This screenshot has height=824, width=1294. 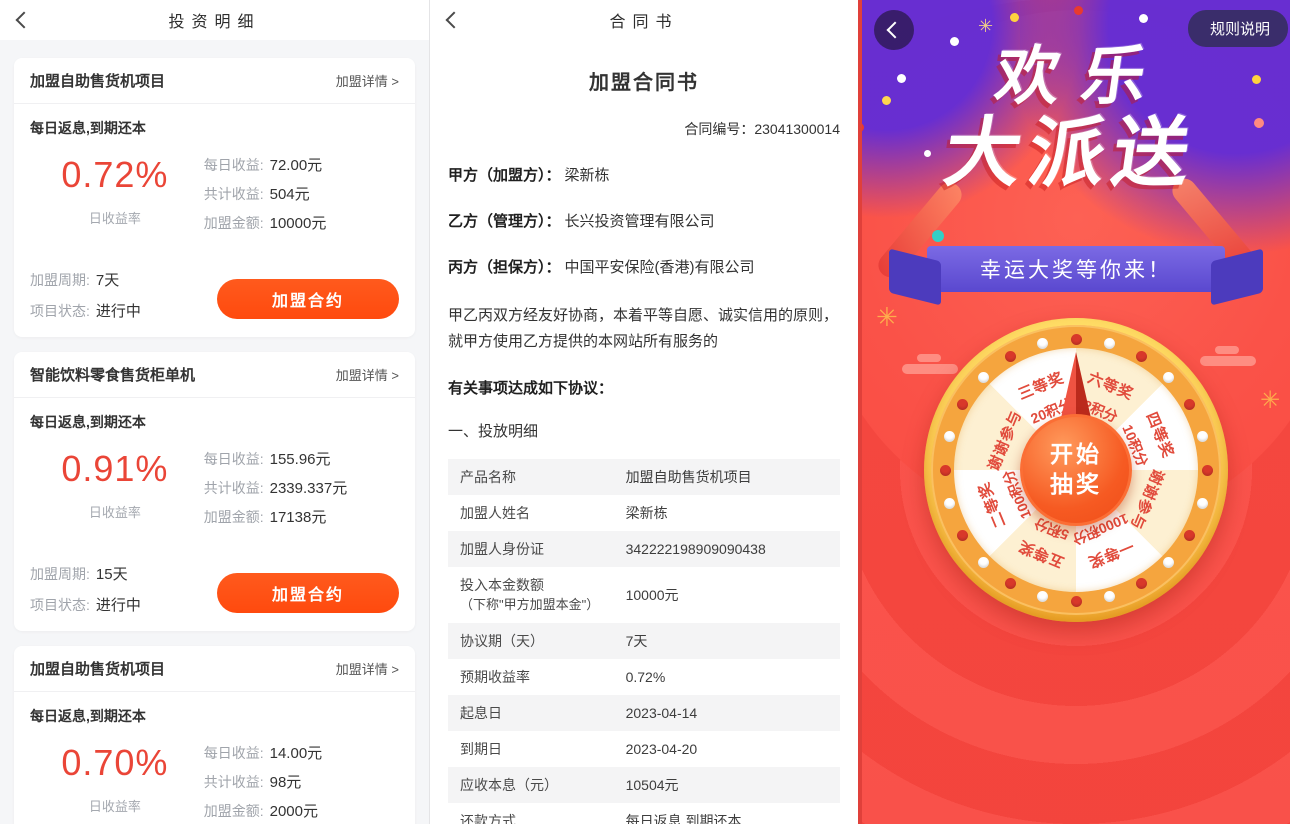 What do you see at coordinates (644, 785) in the screenshot?
I see `contract-table-row: 应收本息（元） 10504元` at bounding box center [644, 785].